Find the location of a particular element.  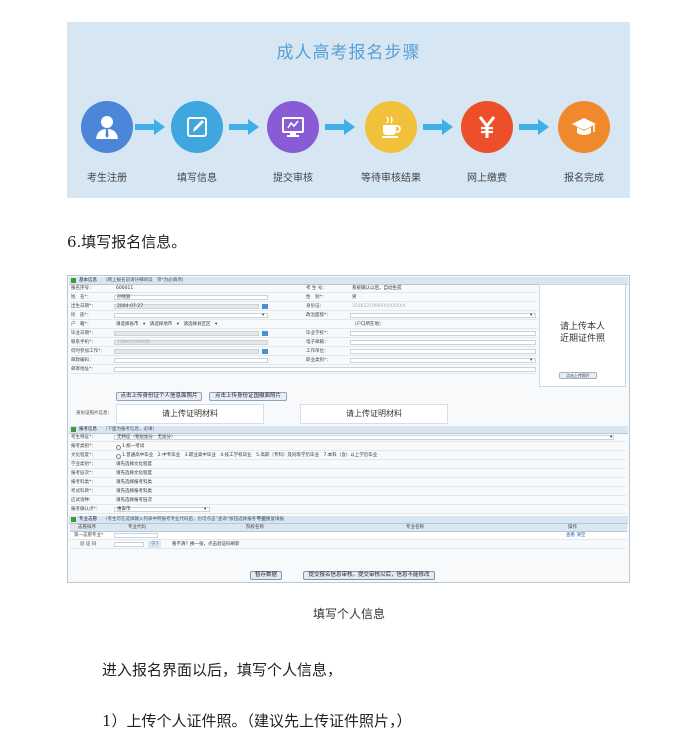

postal-code-field is located at coordinates (191, 360).